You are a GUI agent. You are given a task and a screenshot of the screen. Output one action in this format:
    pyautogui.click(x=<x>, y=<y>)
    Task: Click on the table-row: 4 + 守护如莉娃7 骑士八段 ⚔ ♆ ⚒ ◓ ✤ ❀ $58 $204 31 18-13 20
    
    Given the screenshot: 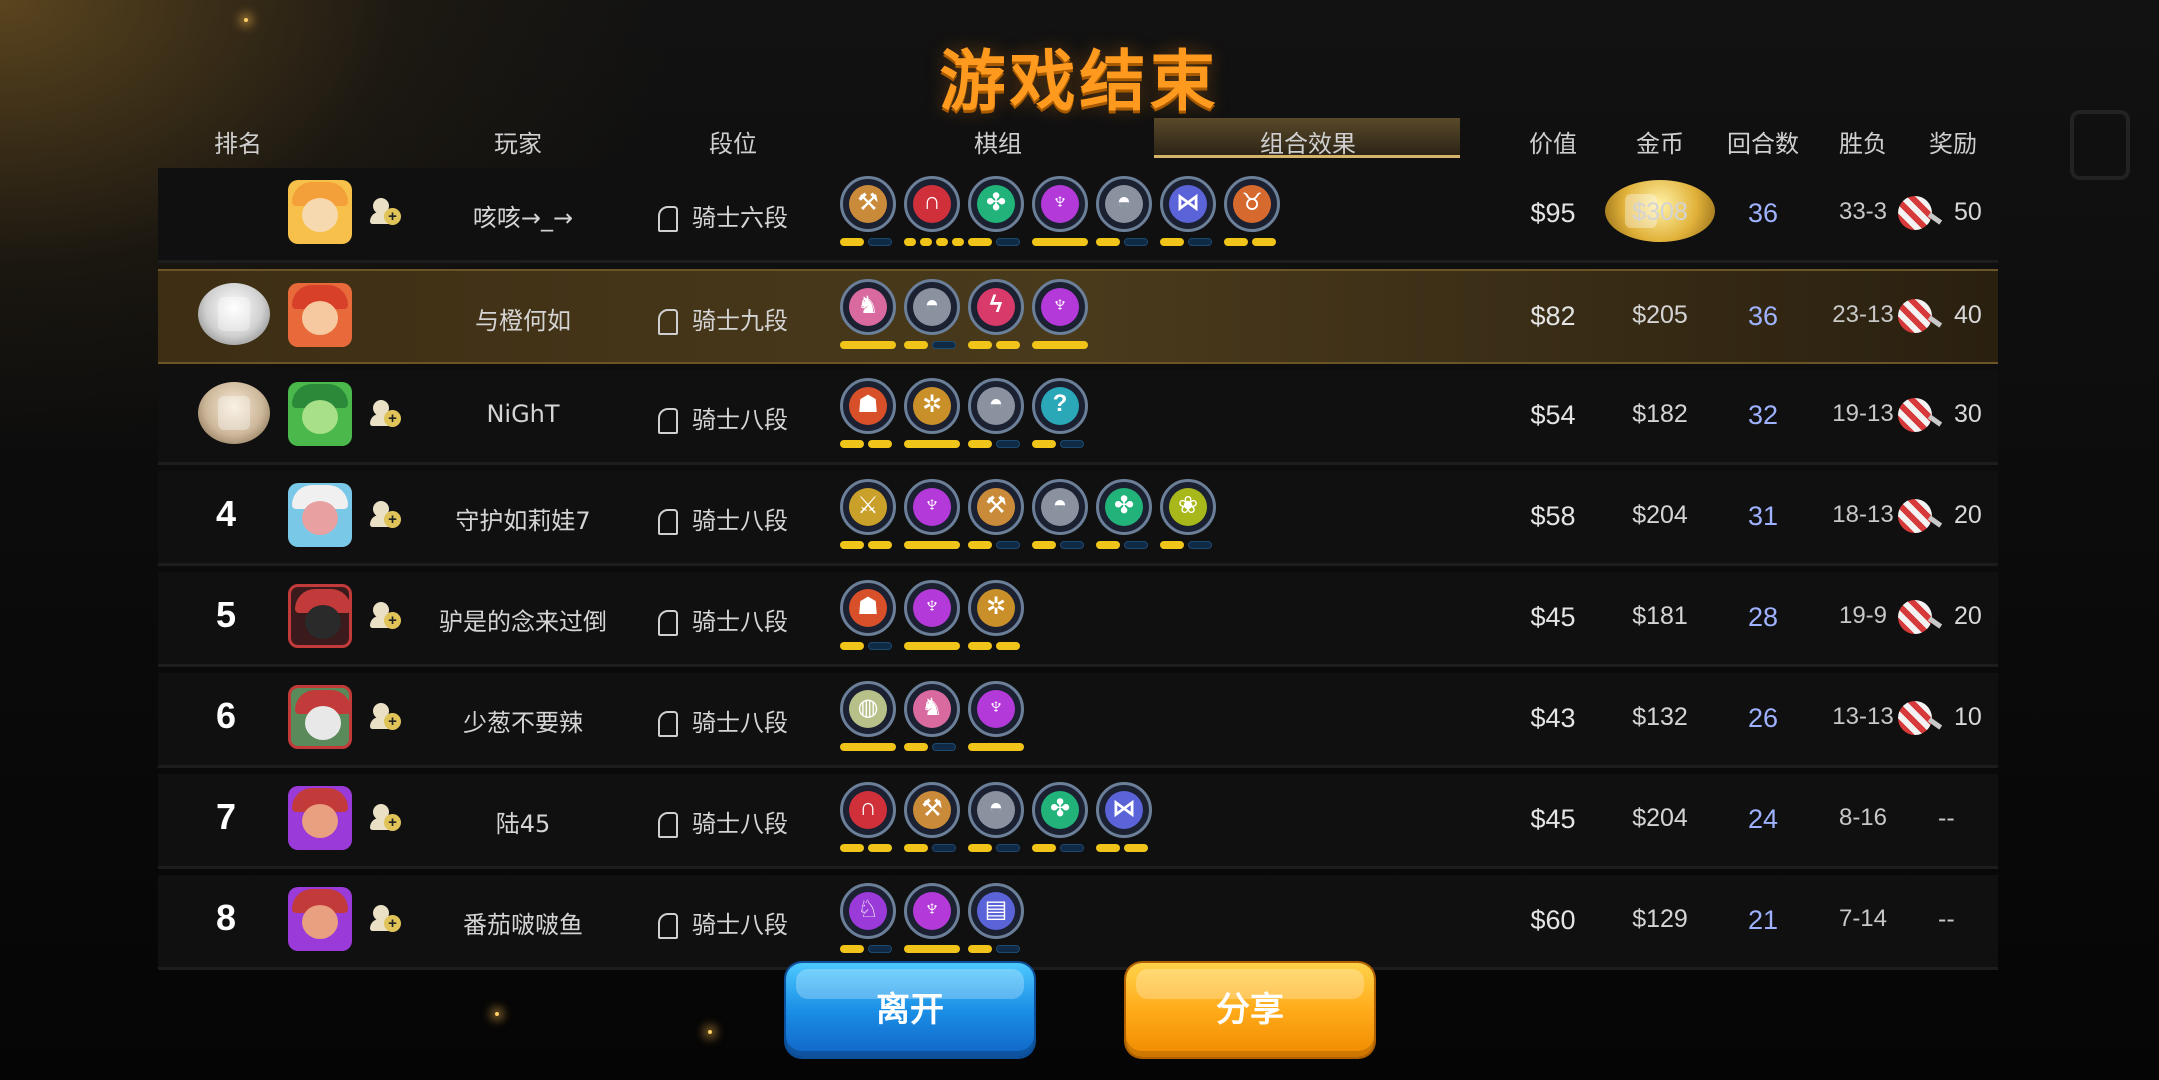 What is the action you would take?
    pyautogui.click(x=1078, y=518)
    